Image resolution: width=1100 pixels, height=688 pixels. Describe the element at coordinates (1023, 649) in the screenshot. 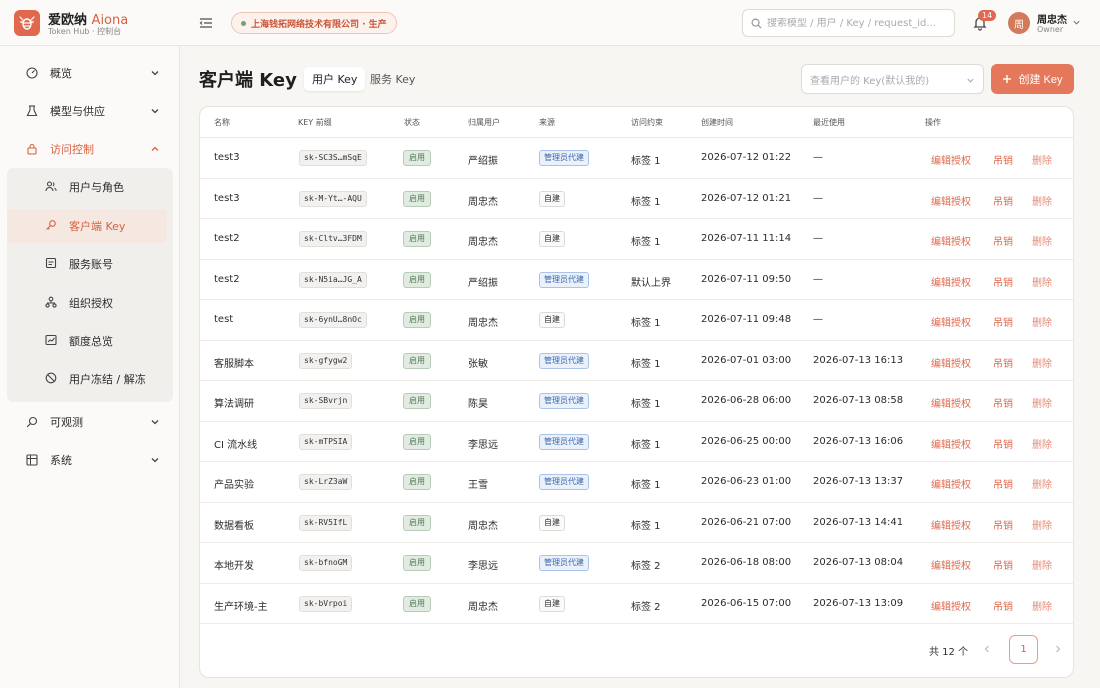

I see `page-number-button: 1` at that location.